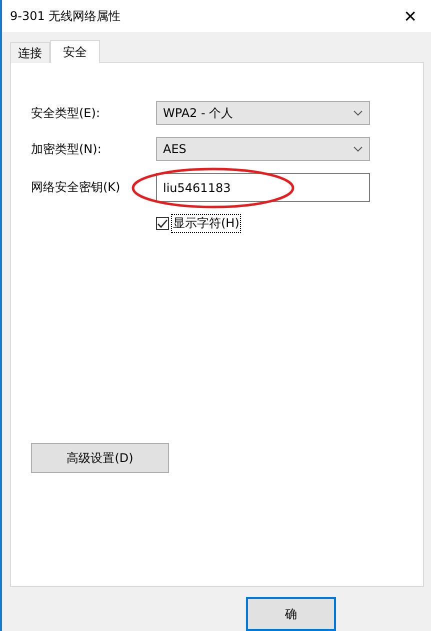  What do you see at coordinates (263, 187) in the screenshot?
I see `input-field: liu5461183` at bounding box center [263, 187].